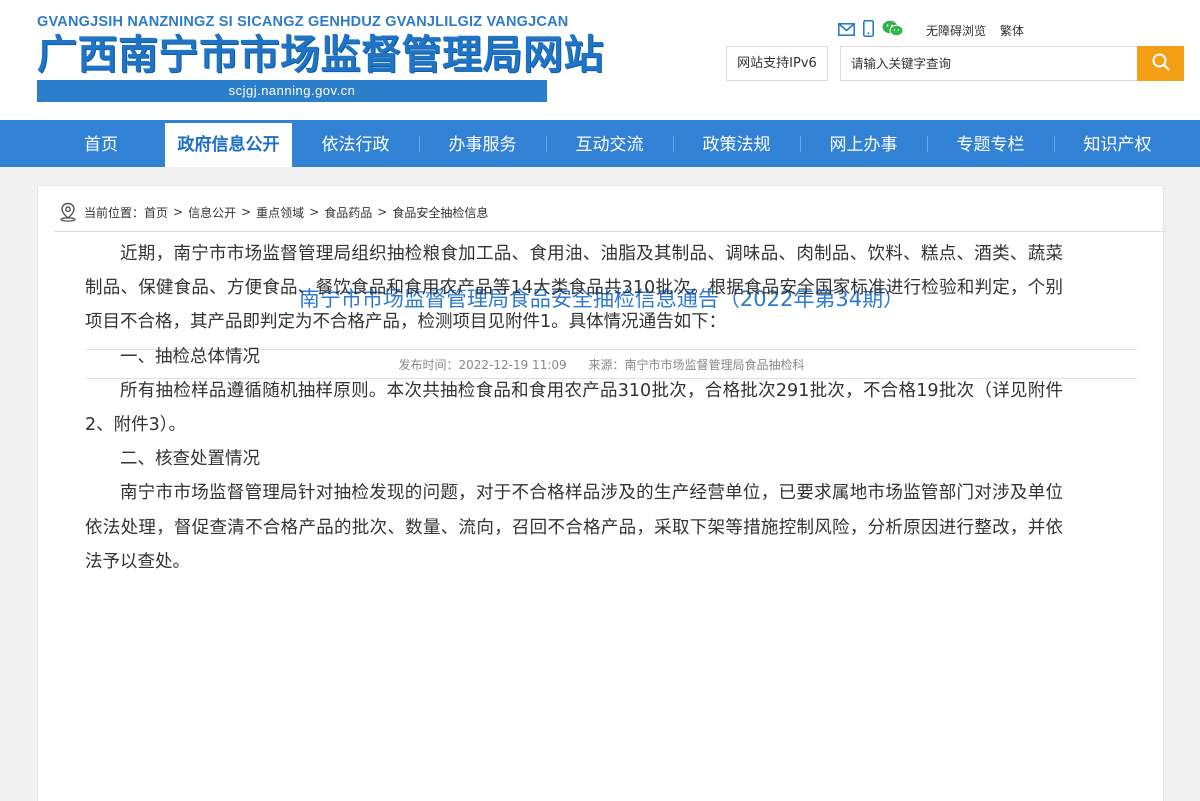 This screenshot has height=801, width=1200. Describe the element at coordinates (893, 30) in the screenshot. I see `wechat-icon` at that location.